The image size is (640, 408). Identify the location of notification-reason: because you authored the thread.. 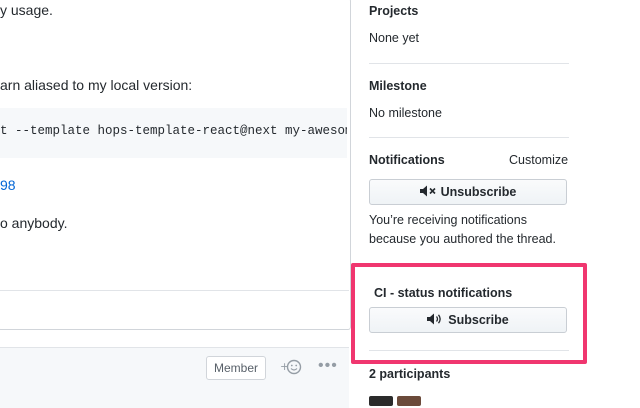
(462, 239).